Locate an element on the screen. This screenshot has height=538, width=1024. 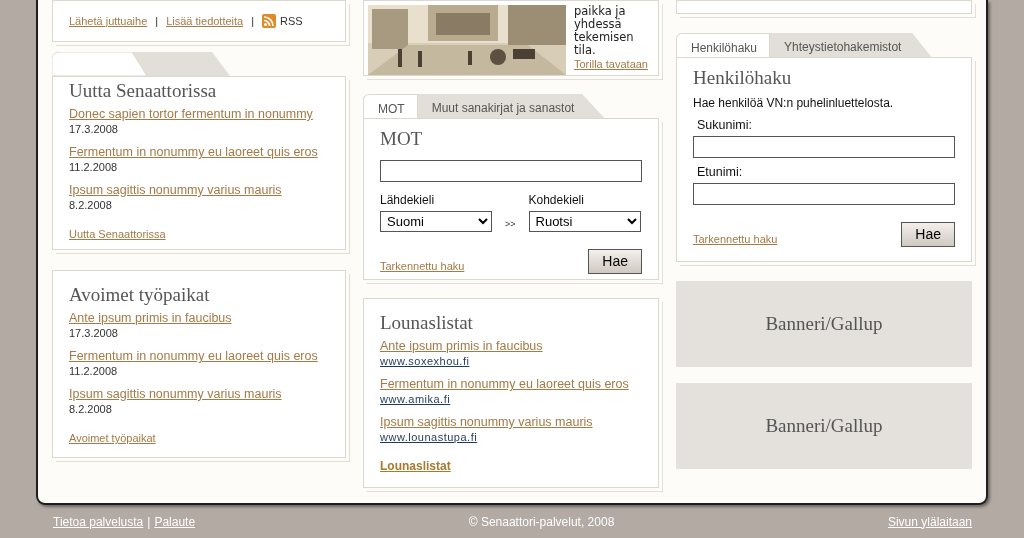
news-link: Donec sapien tortor fermentum in nonummy is located at coordinates (191, 114).